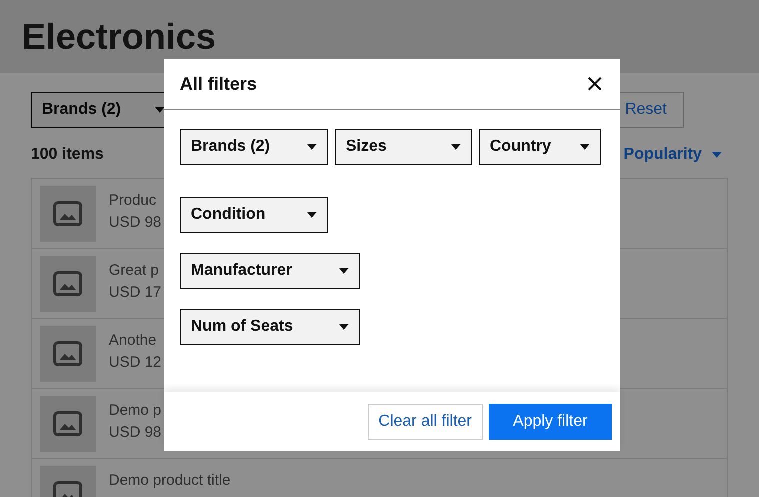 Image resolution: width=759 pixels, height=497 pixels. Describe the element at coordinates (119, 37) in the screenshot. I see `page-title: Electronics` at that location.